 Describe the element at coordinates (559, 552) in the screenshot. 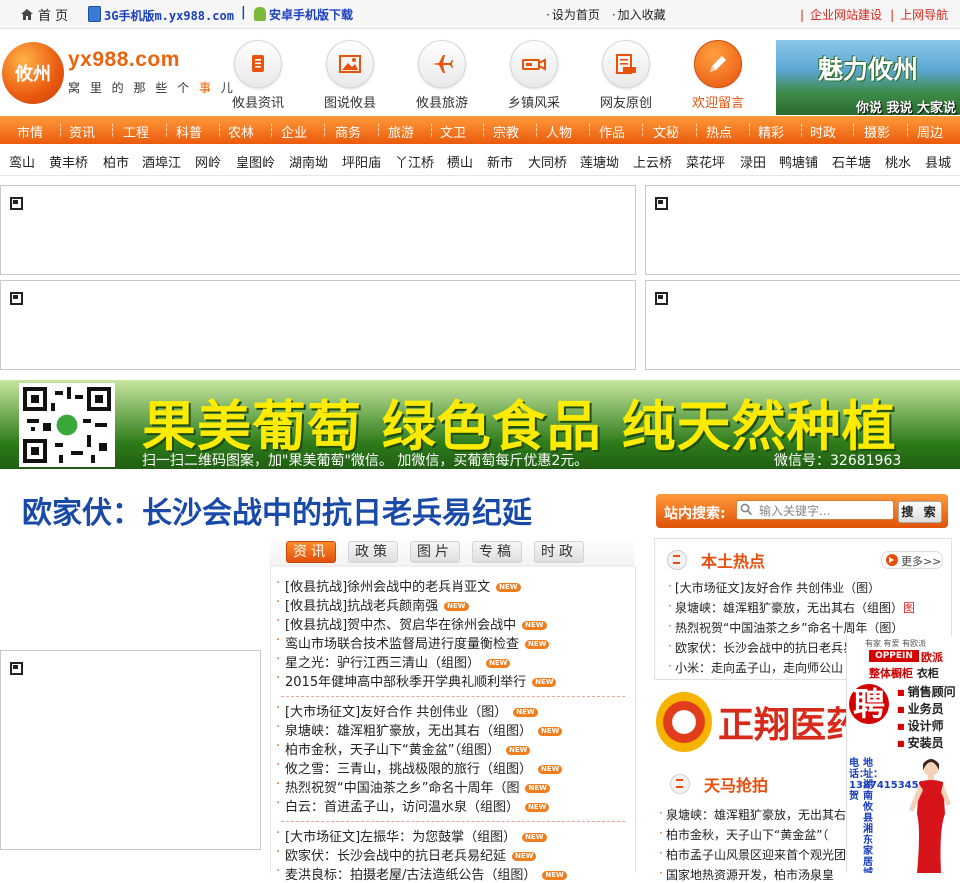

I see `tab-5: 时政` at that location.